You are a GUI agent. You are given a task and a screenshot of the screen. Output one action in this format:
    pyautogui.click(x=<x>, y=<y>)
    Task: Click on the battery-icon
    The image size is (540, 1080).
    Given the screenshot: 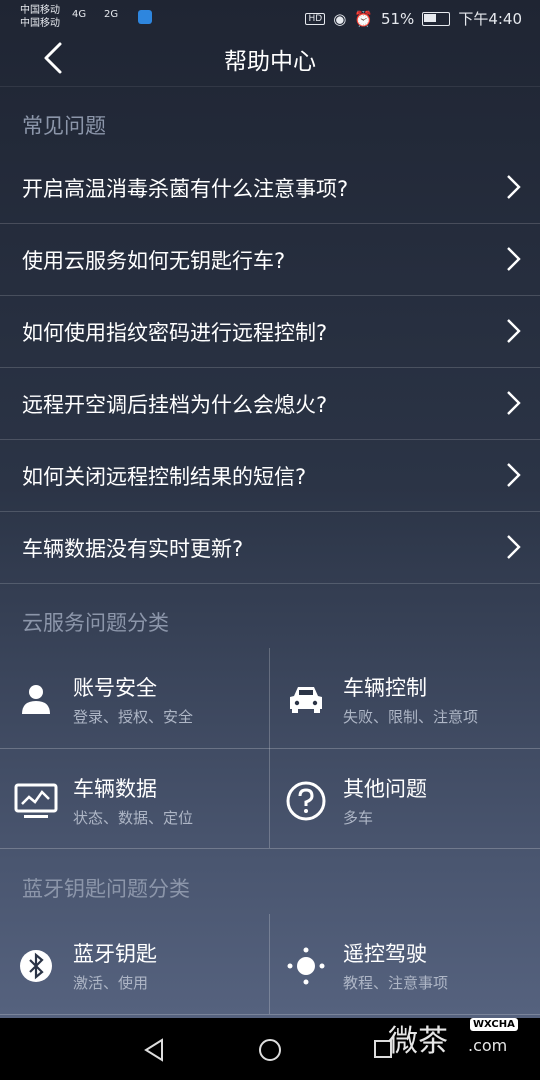 What is the action you would take?
    pyautogui.click(x=436, y=18)
    